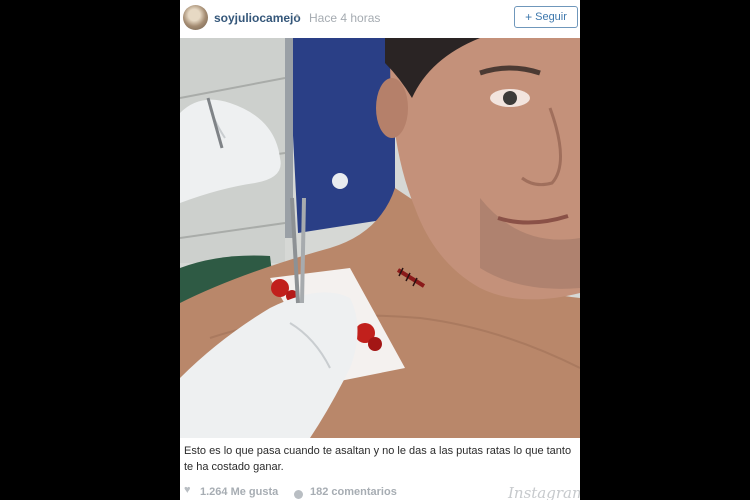  I want to click on heart-icon: ♥, so click(187, 490).